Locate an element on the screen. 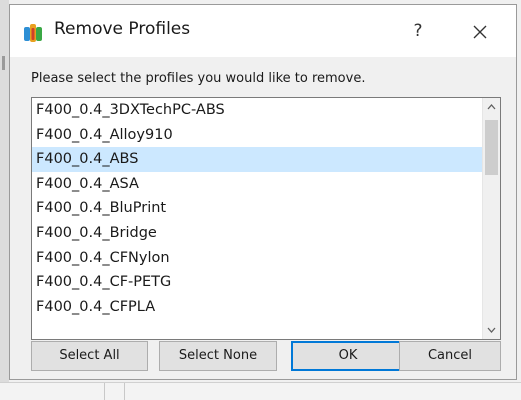 This screenshot has width=521, height=400. profile-list-item: F400_0.4_CF-PETG is located at coordinates (257, 282).